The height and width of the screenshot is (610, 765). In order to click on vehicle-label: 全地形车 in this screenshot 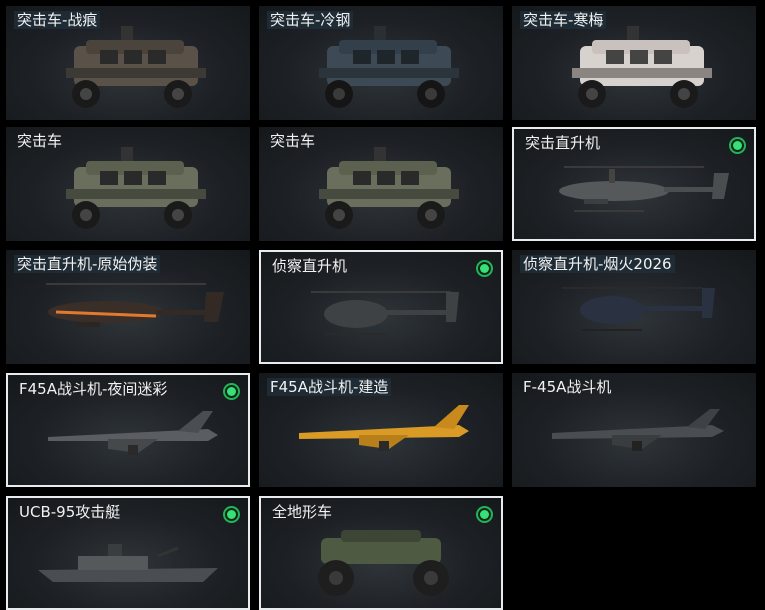, I will do `click(302, 512)`.